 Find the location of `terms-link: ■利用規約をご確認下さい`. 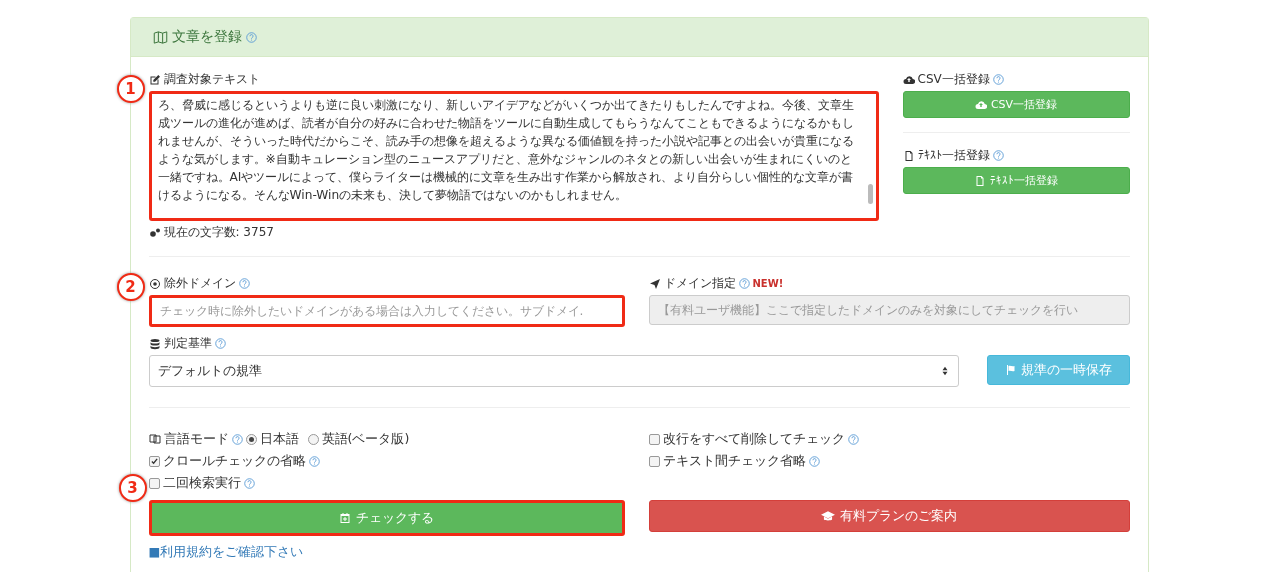

terms-link: ■利用規約をご確認下さい is located at coordinates (226, 551).